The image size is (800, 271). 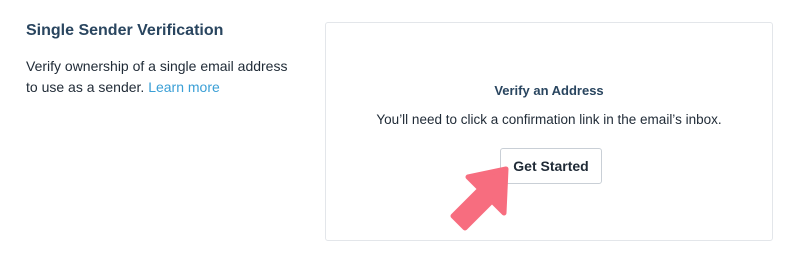 What do you see at coordinates (184, 87) in the screenshot?
I see `learn-more-link: Learn more` at bounding box center [184, 87].